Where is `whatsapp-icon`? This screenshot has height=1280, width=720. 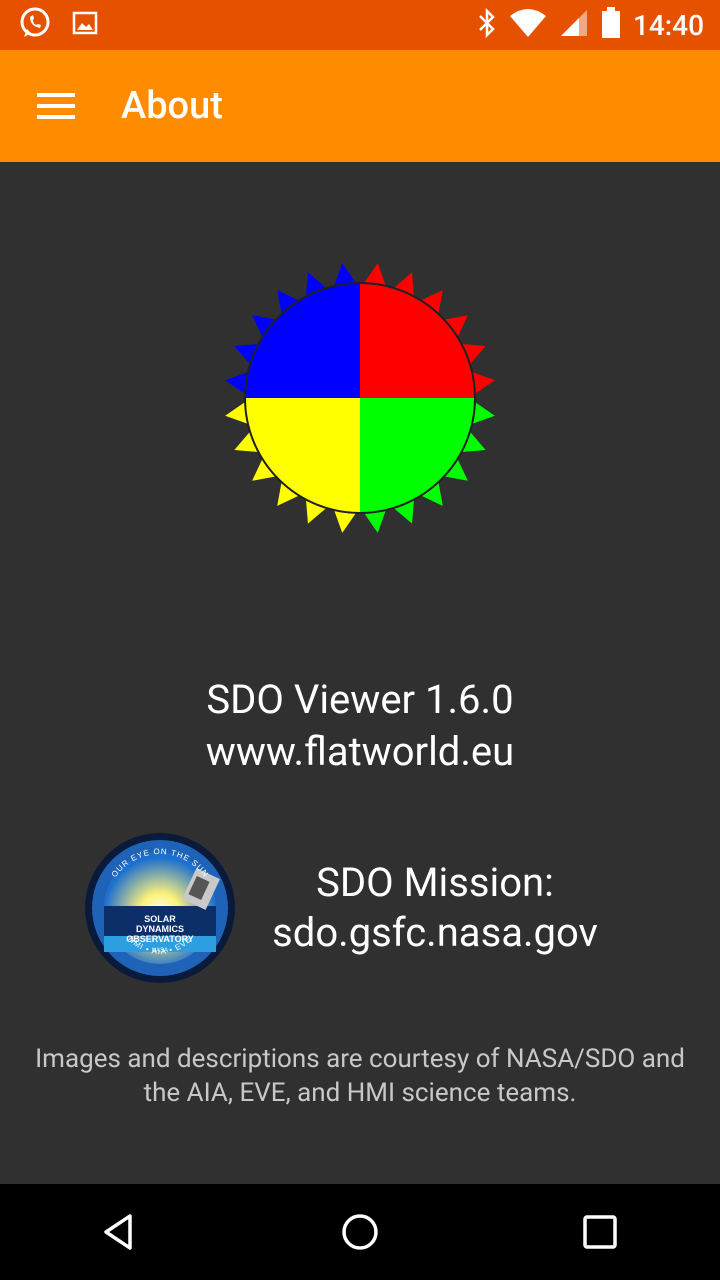 whatsapp-icon is located at coordinates (35, 25).